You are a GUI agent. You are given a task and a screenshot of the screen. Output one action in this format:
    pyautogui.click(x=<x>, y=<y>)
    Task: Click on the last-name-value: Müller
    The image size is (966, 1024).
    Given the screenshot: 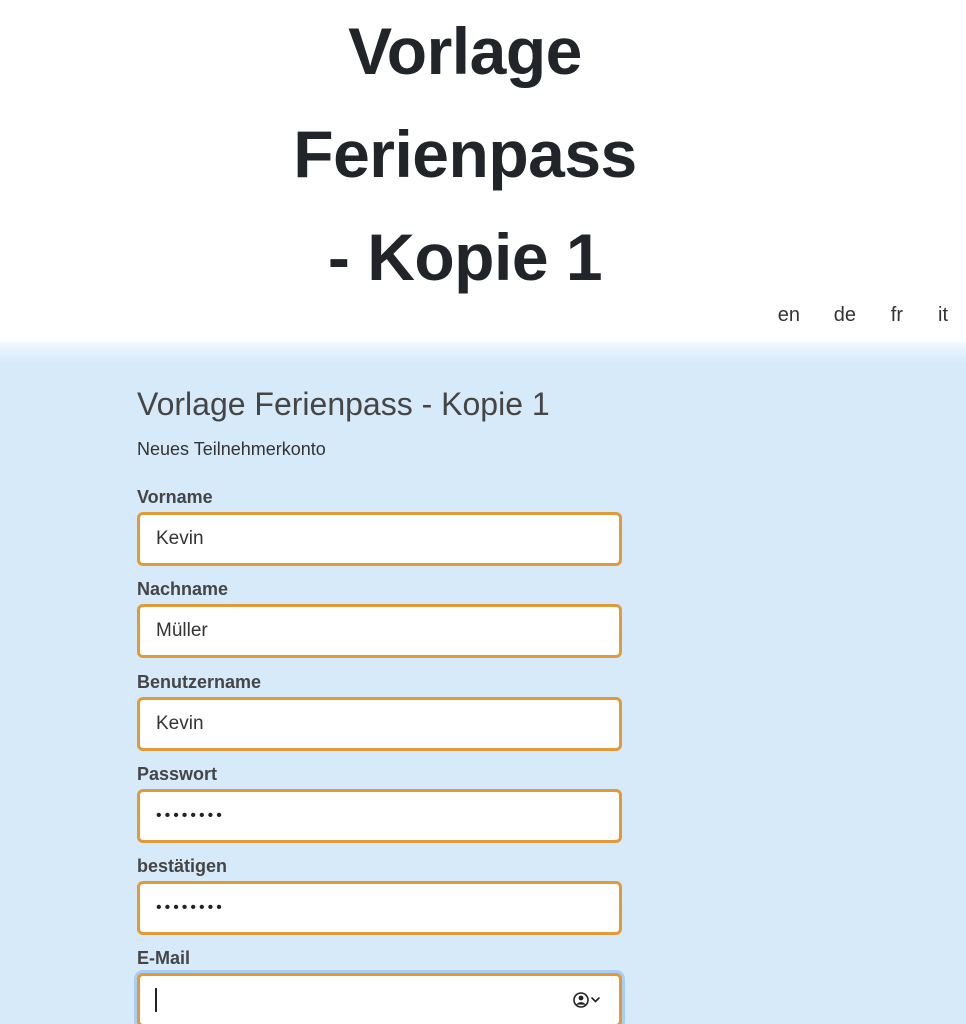 What is the action you would take?
    pyautogui.click(x=182, y=630)
    